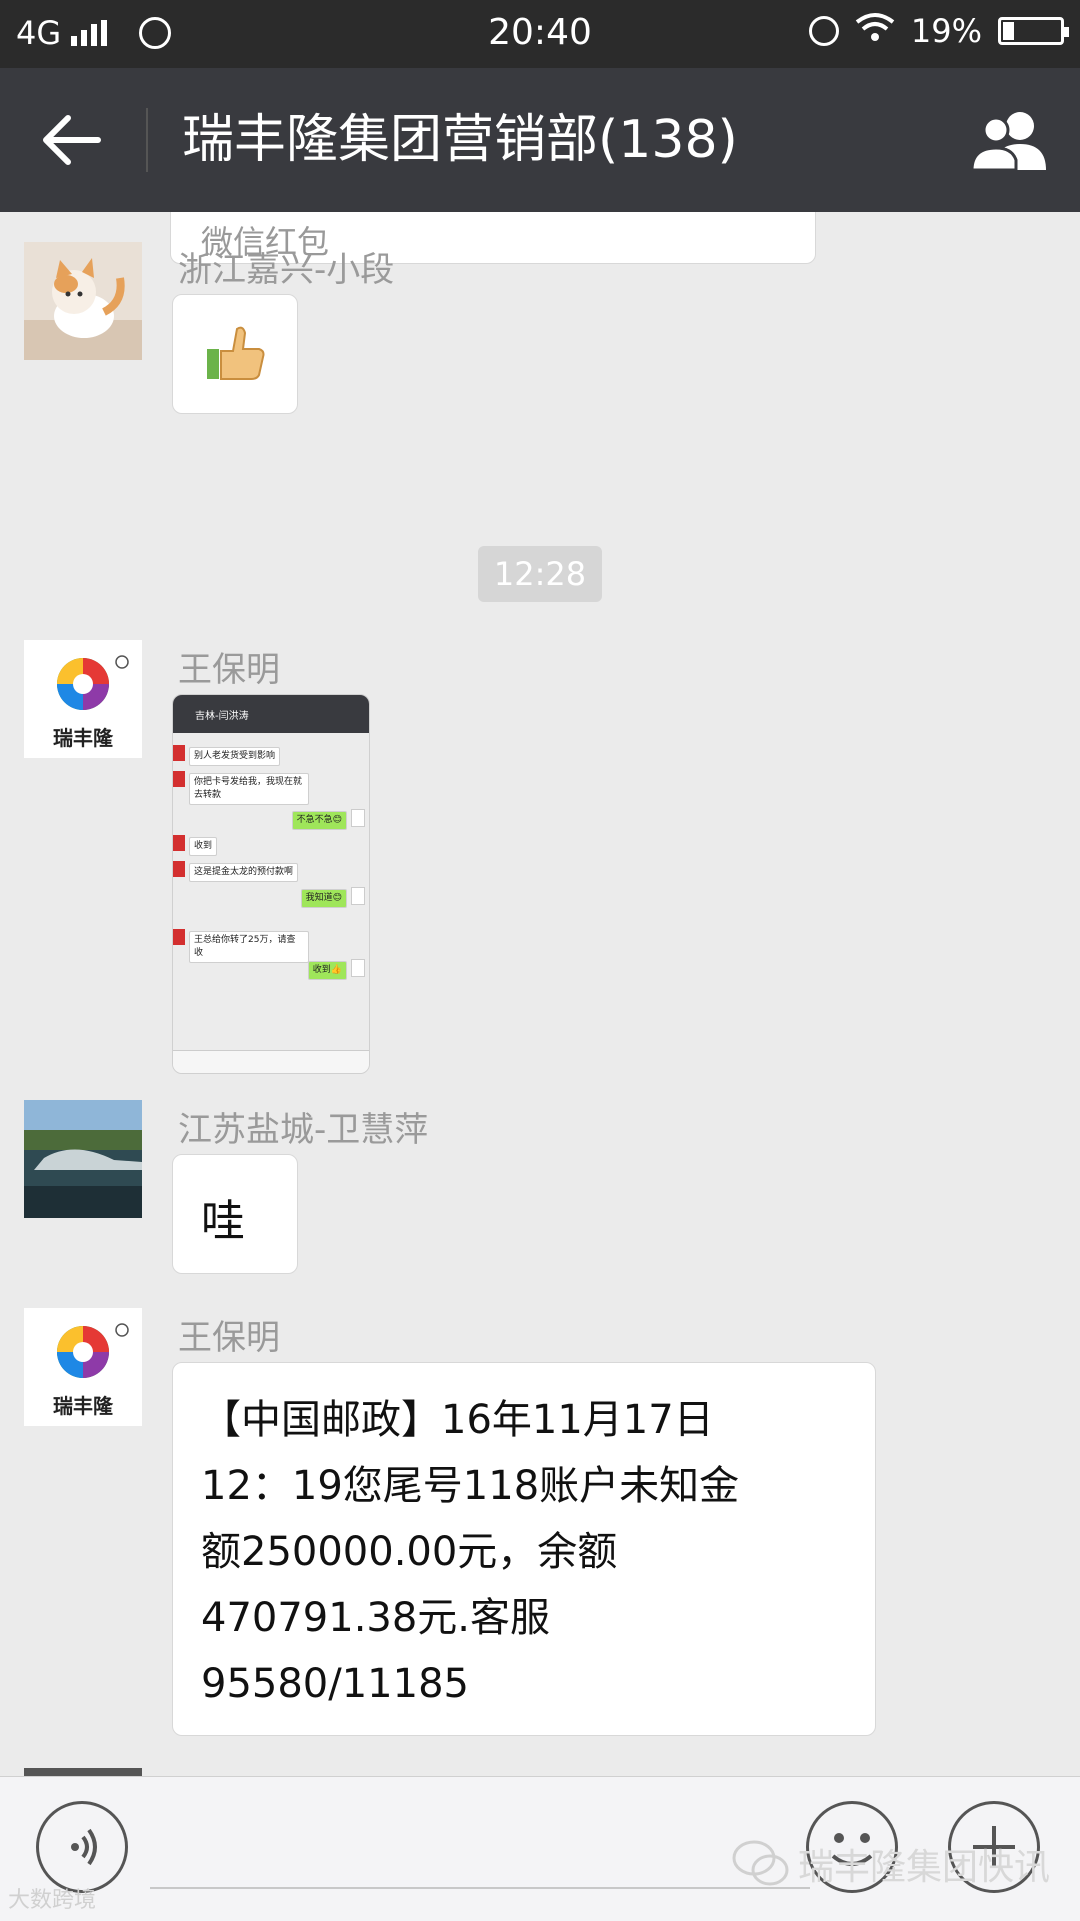 The image size is (1080, 1921). Describe the element at coordinates (323, 898) in the screenshot. I see `screenshot-message-right: 我知道😊` at that location.